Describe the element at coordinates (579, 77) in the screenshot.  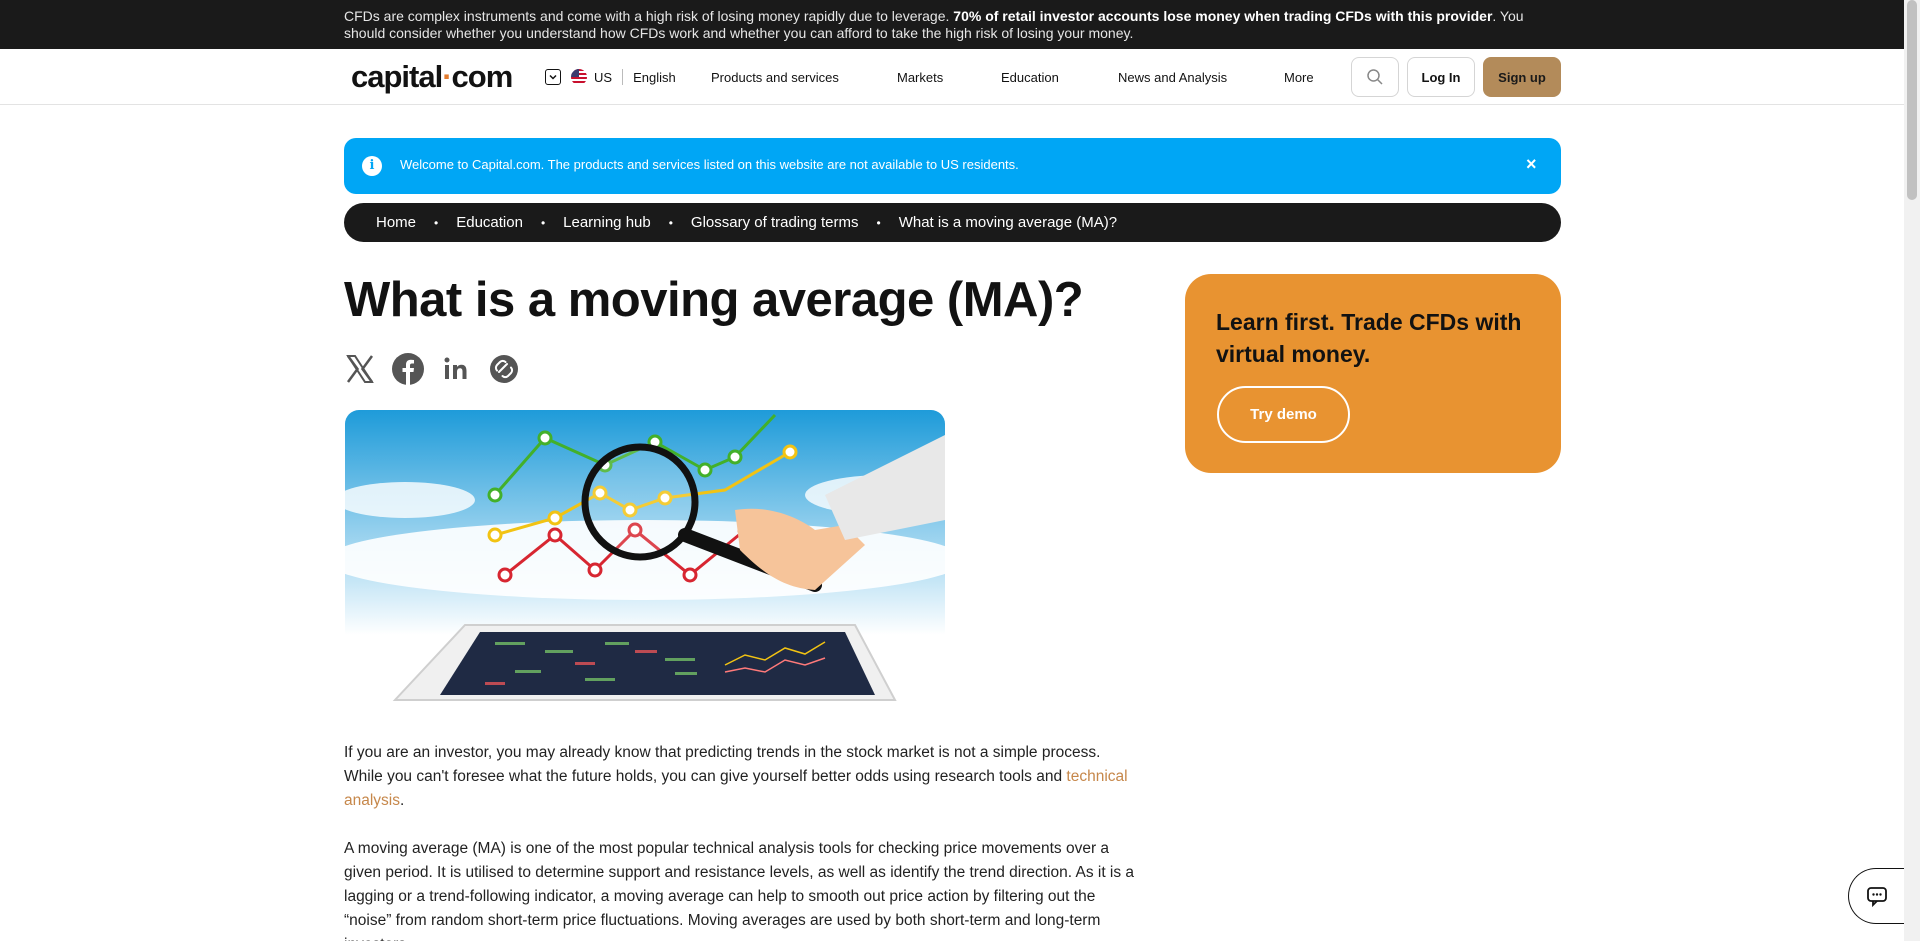
I see `us-flag-icon` at that location.